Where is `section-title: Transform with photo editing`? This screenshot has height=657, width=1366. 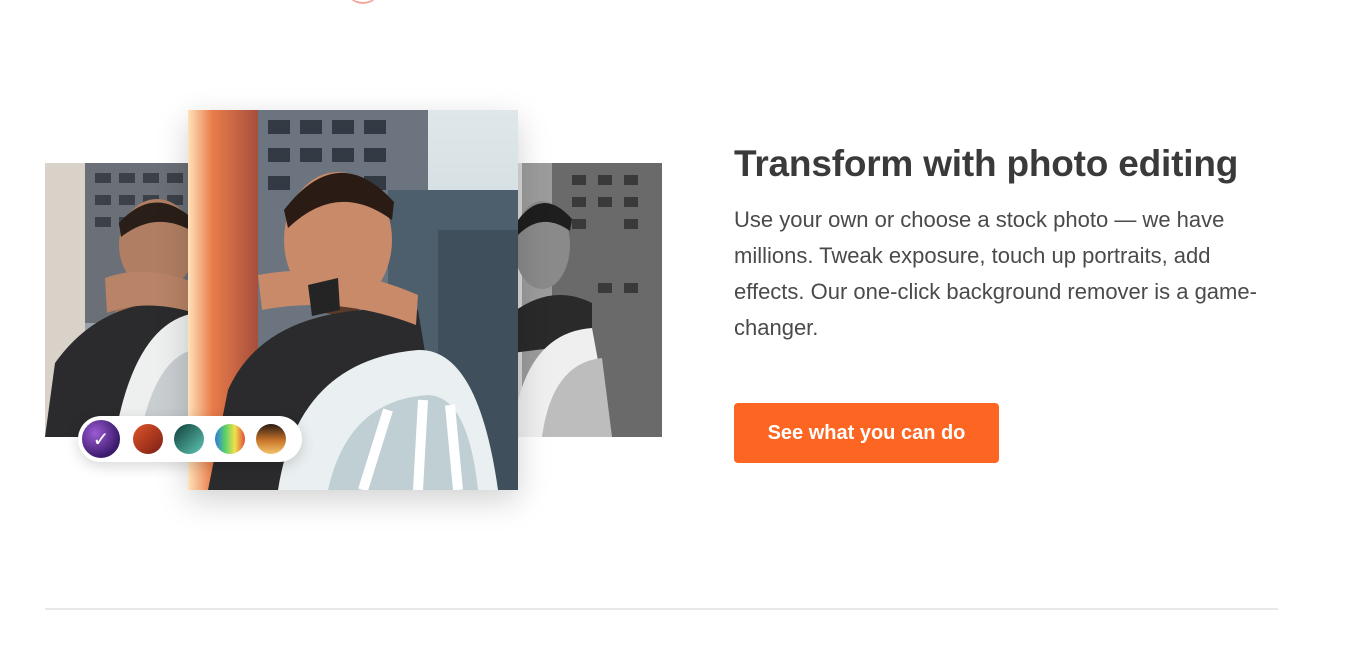
section-title: Transform with photo editing is located at coordinates (986, 163).